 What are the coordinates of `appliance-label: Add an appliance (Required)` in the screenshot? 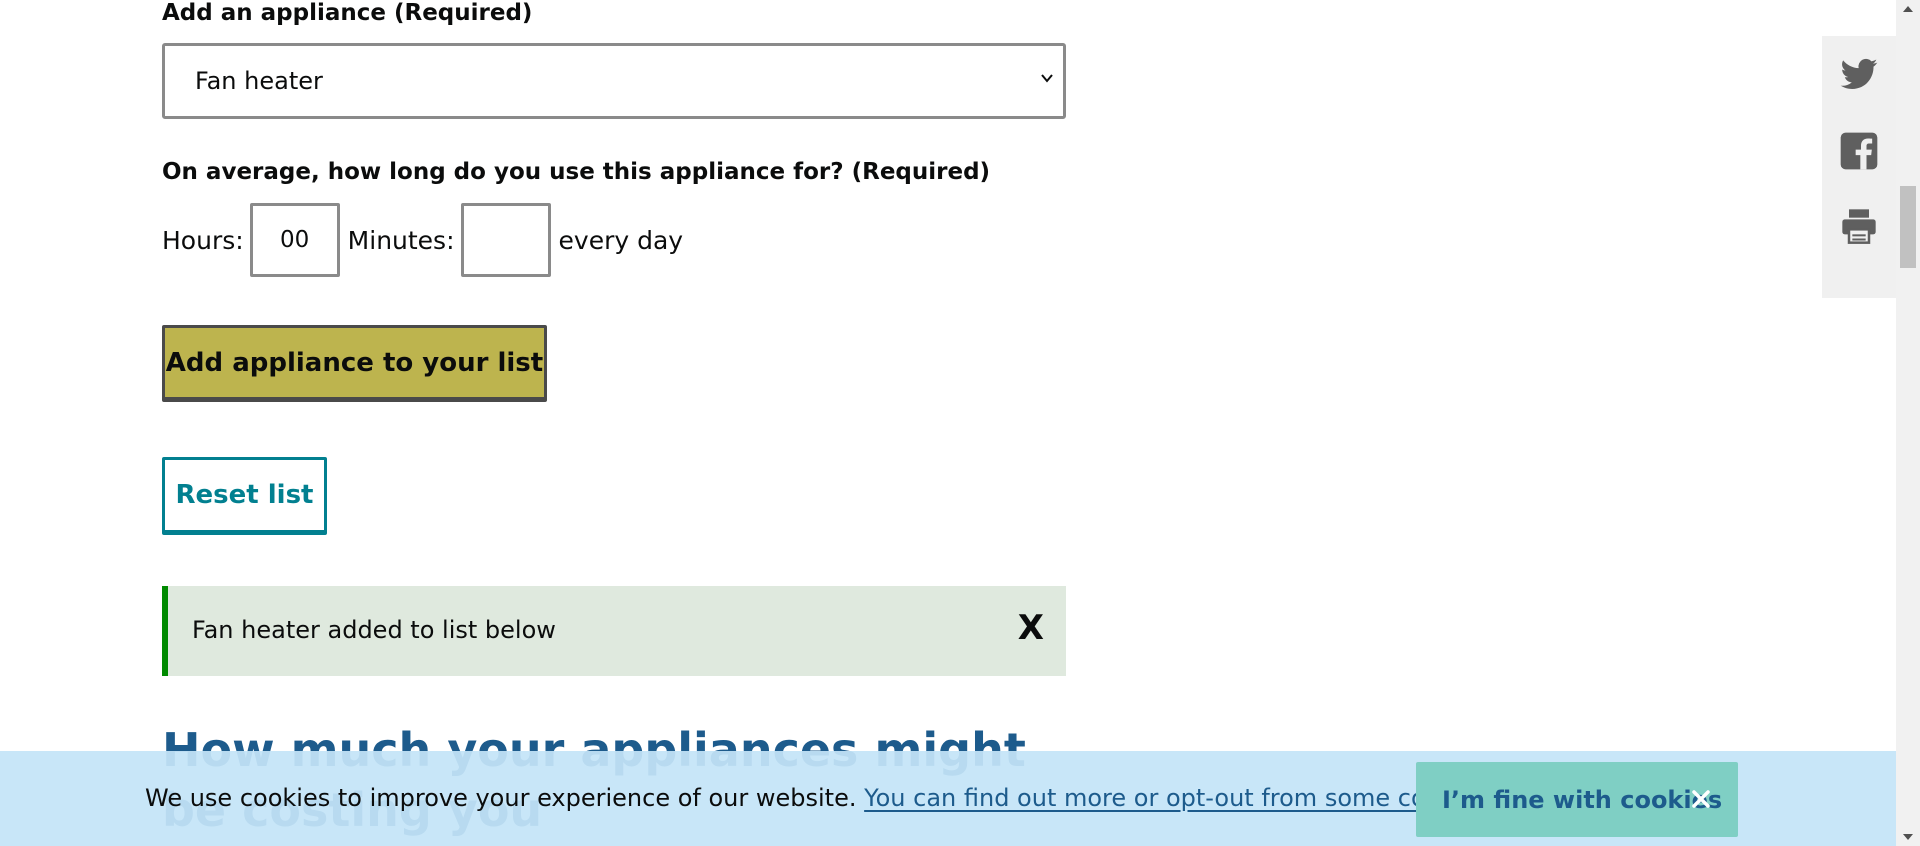 It's located at (347, 13).